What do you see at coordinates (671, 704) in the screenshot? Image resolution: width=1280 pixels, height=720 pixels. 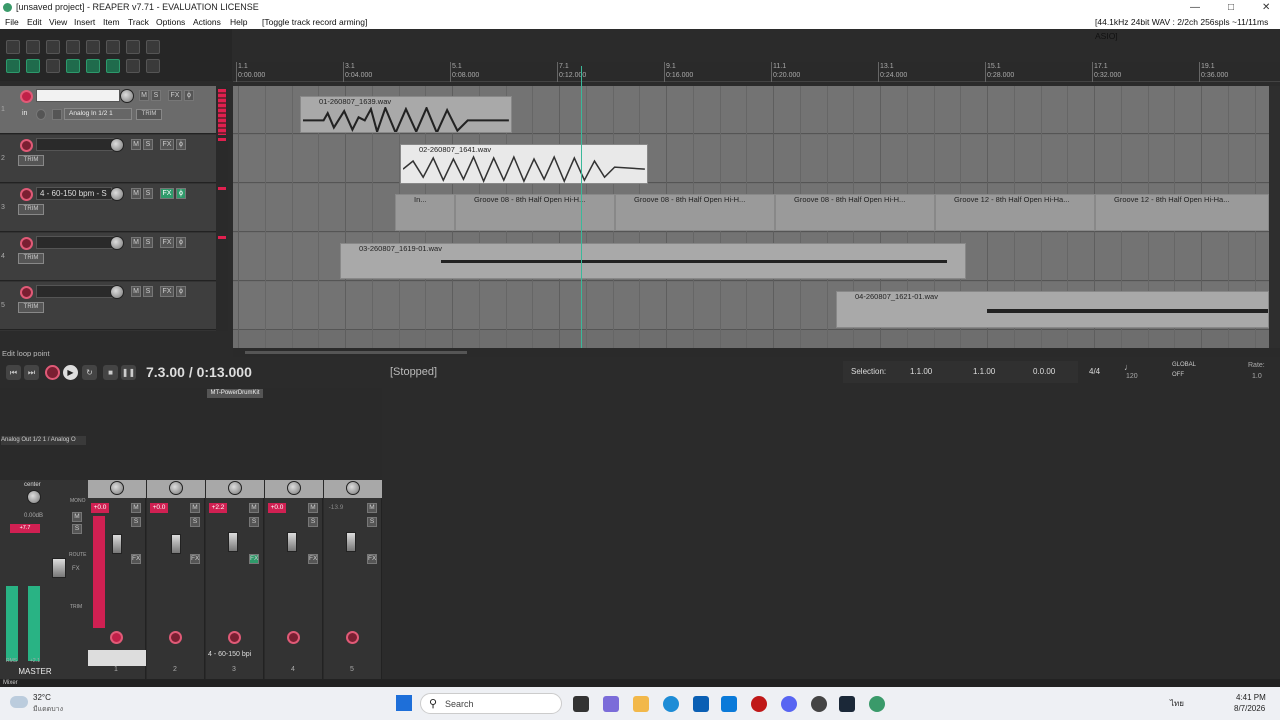 I see `edge-icon` at bounding box center [671, 704].